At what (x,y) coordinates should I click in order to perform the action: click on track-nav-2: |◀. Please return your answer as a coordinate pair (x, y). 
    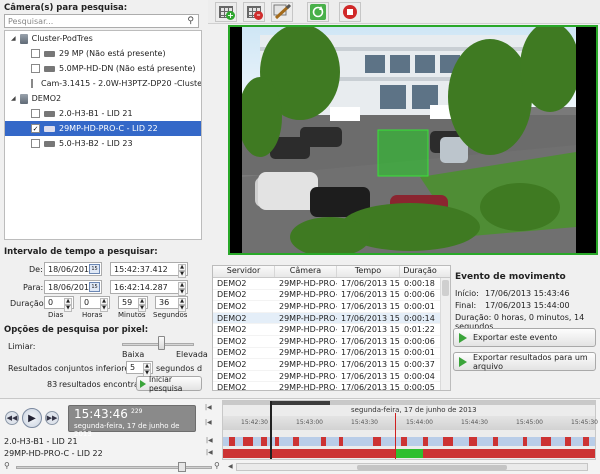
    Looking at the image, I should click on (209, 452).